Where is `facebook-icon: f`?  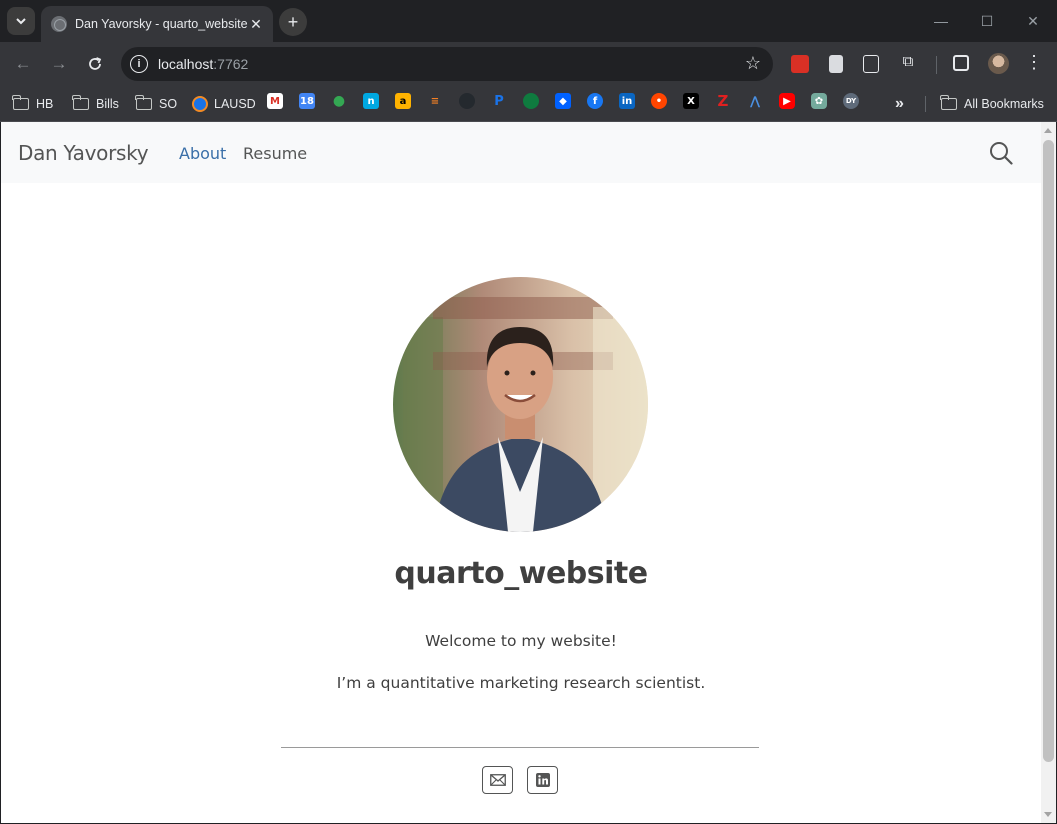
facebook-icon: f is located at coordinates (595, 101).